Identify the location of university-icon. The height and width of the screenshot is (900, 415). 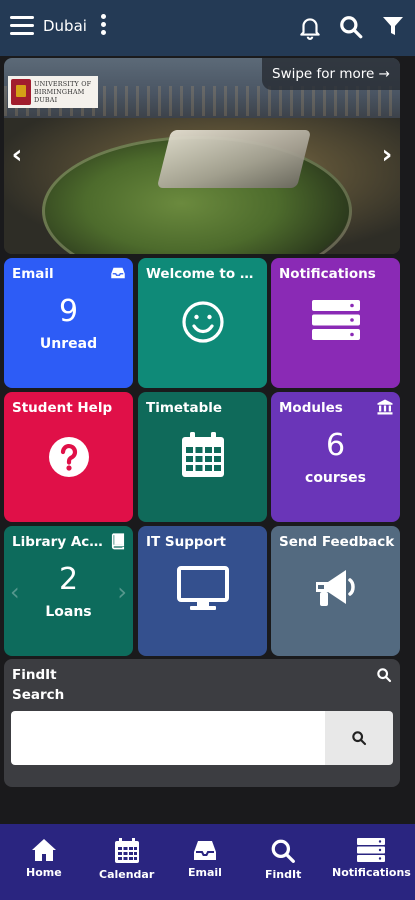
(385, 407).